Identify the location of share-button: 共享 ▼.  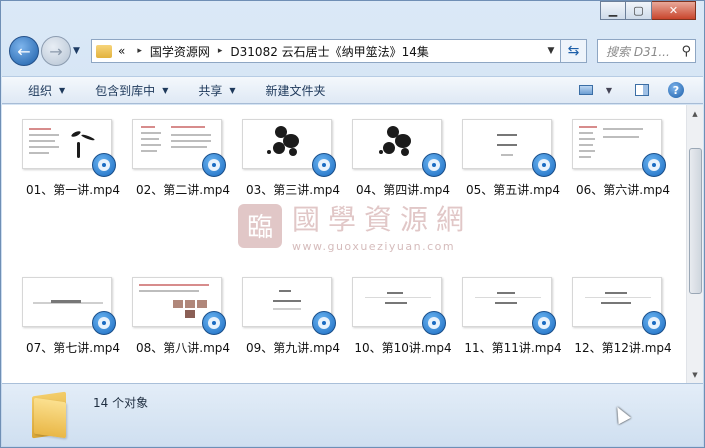
(216, 90).